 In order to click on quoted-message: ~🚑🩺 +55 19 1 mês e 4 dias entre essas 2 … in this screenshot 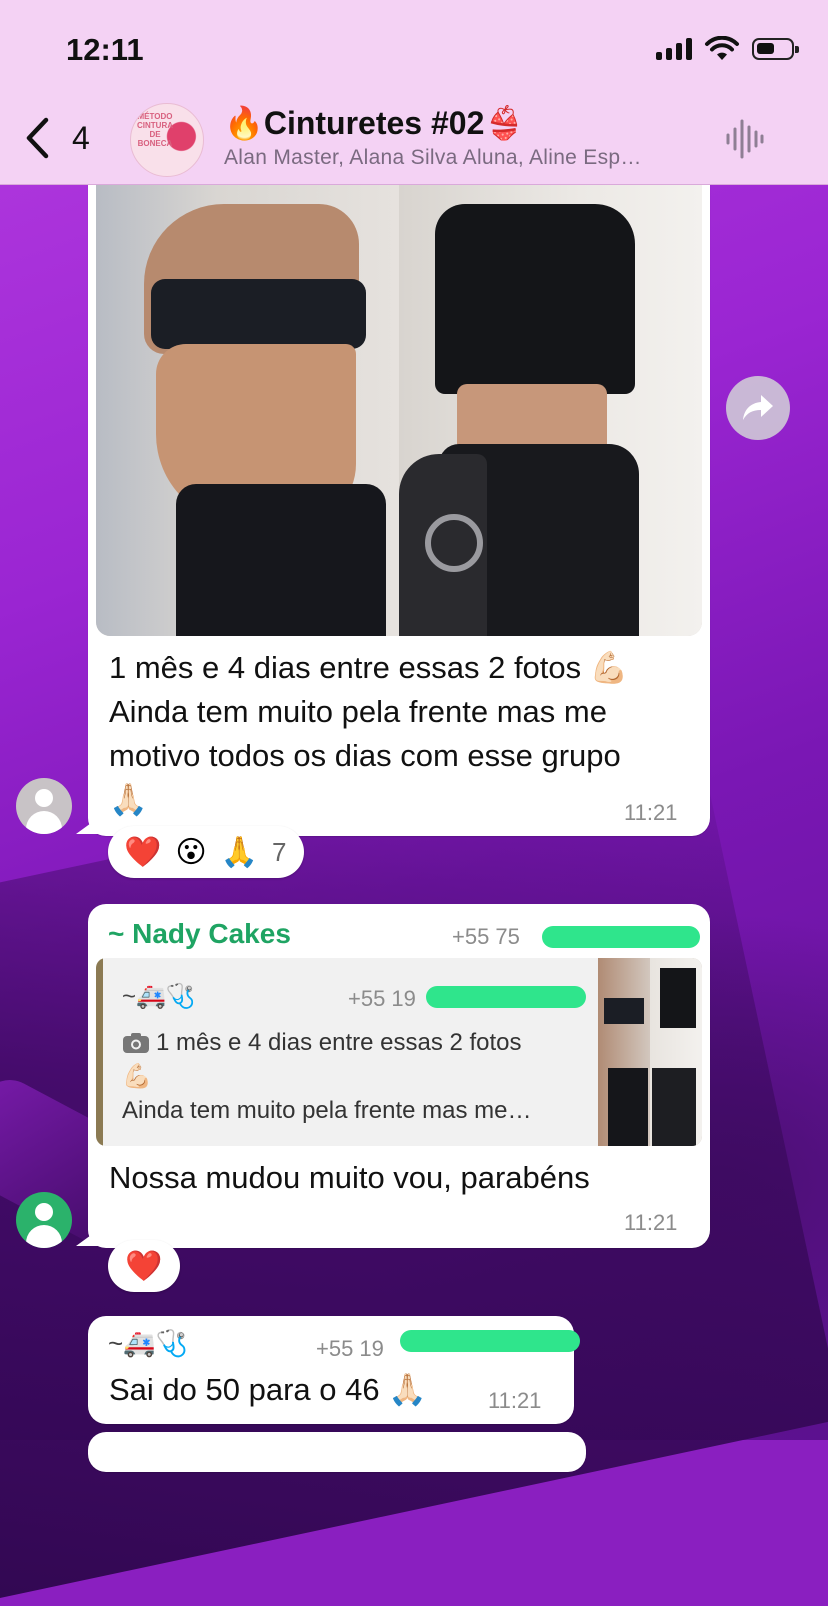, I will do `click(399, 1052)`.